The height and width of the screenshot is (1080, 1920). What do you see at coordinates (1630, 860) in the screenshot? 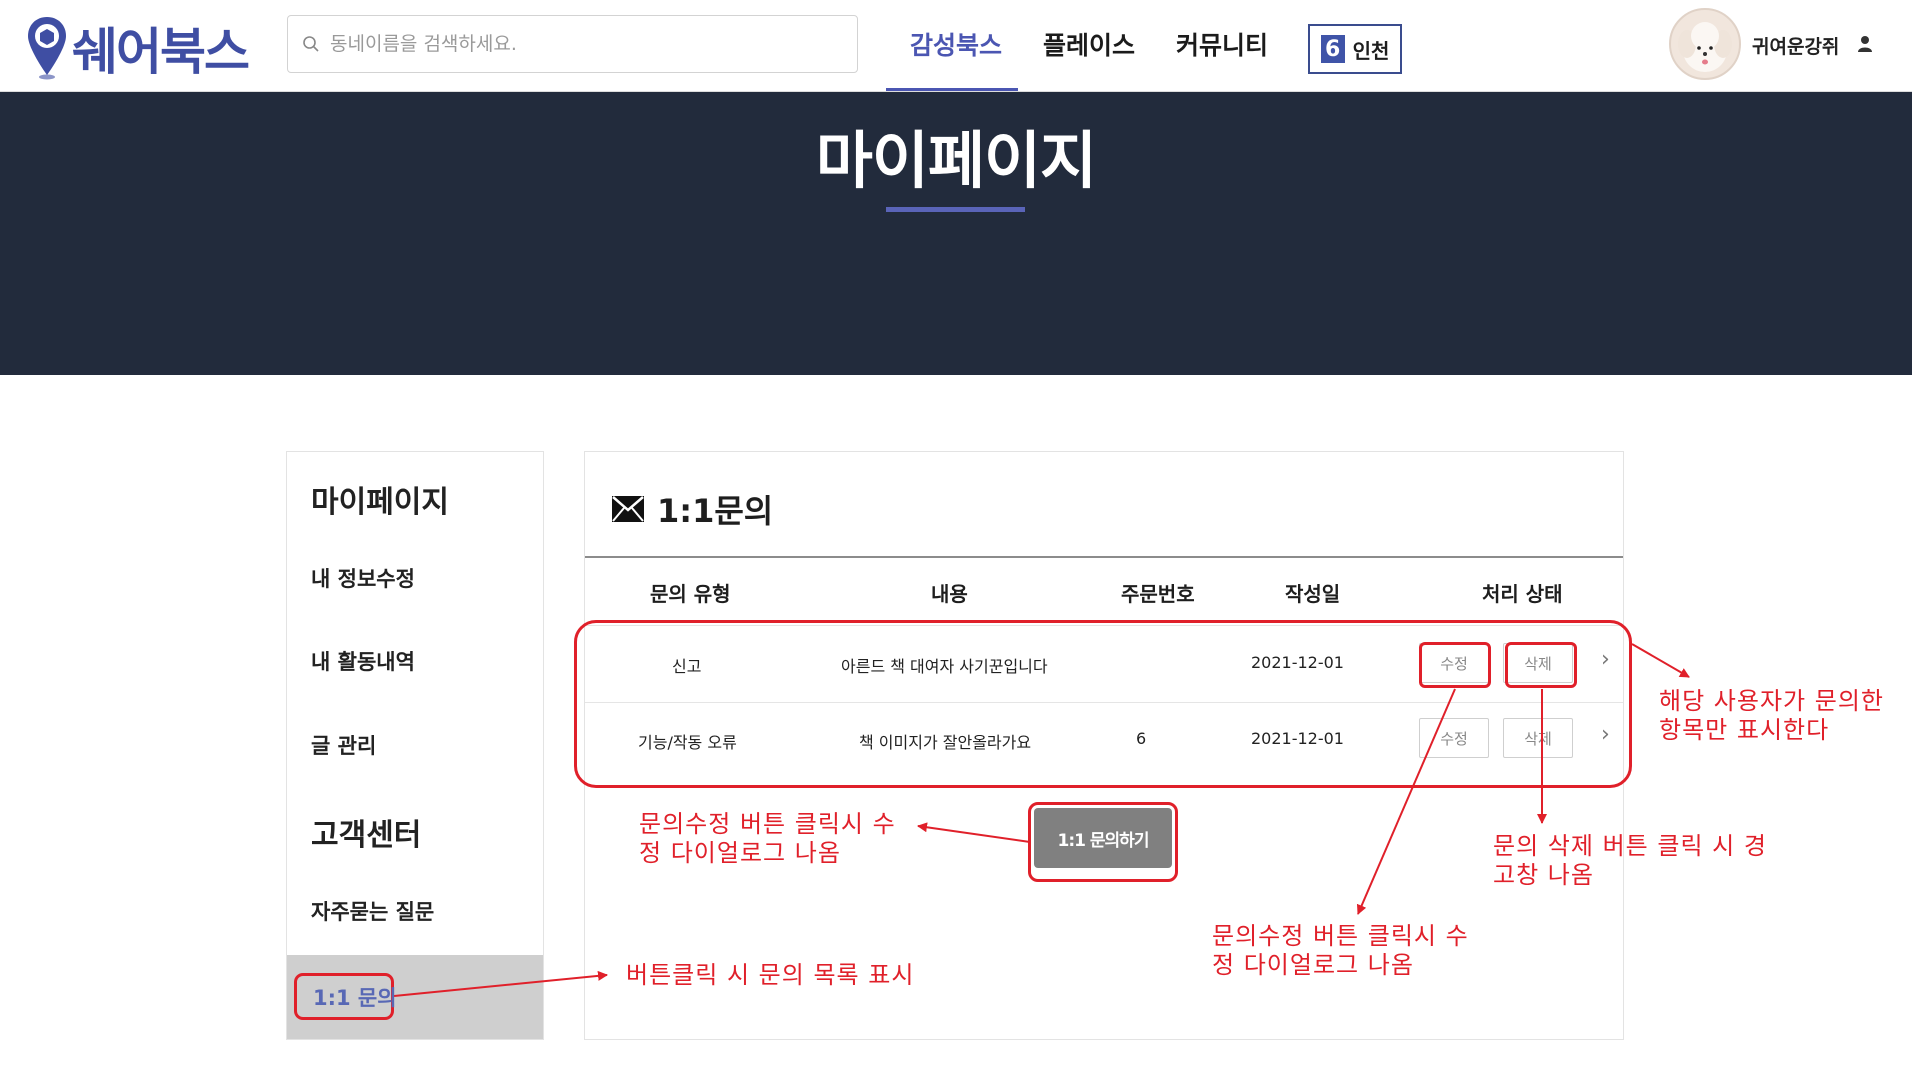
I see `annotation-delete: 문의 삭제 버튼 클릭 시 경 고창 나옴` at bounding box center [1630, 860].